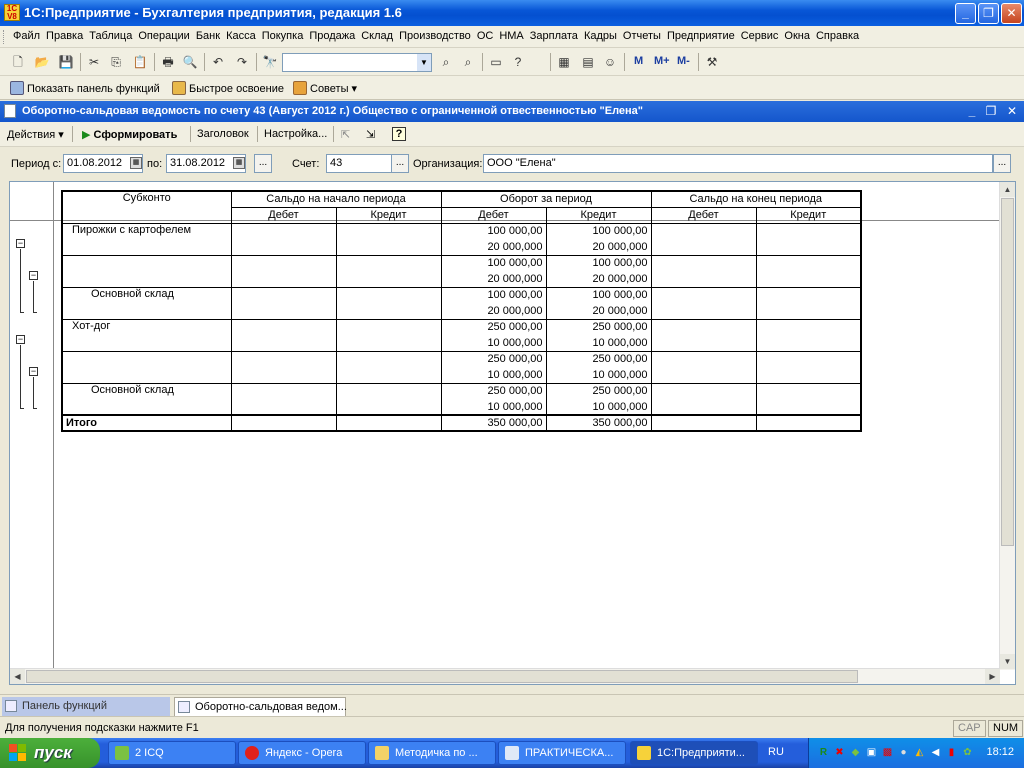 The width and height of the screenshot is (1024, 768). What do you see at coordinates (18, 62) in the screenshot?
I see `new-document-icon: 🗋` at bounding box center [18, 62].